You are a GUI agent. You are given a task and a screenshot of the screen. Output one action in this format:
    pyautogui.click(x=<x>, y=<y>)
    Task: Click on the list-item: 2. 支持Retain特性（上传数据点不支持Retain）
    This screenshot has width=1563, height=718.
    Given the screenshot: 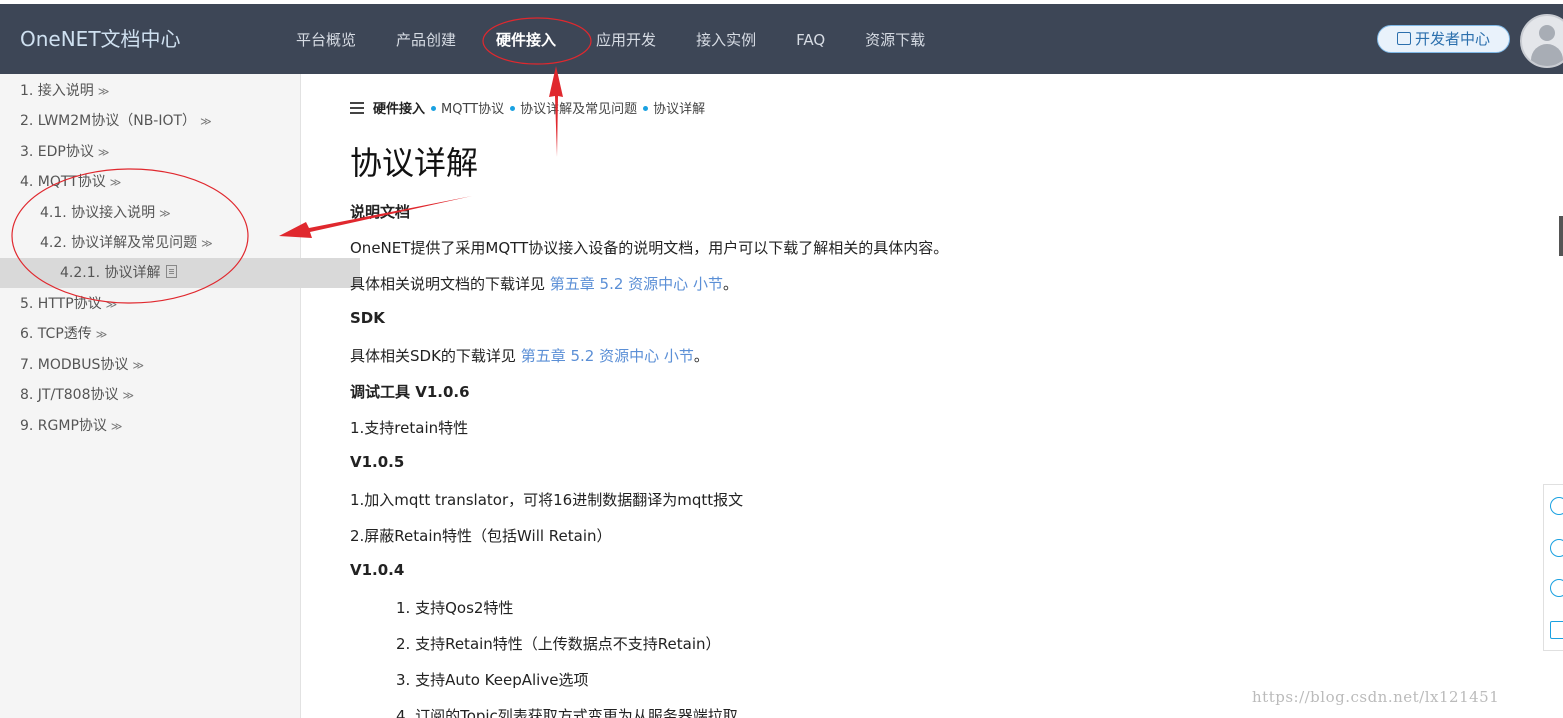 What is the action you would take?
    pyautogui.click(x=558, y=644)
    